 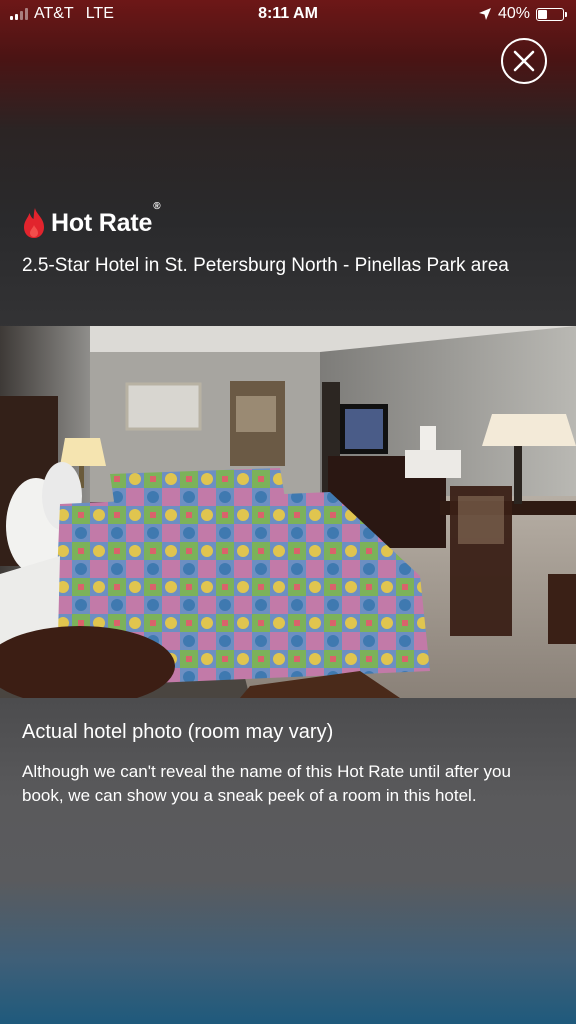 I want to click on battery-fill, so click(x=542, y=14).